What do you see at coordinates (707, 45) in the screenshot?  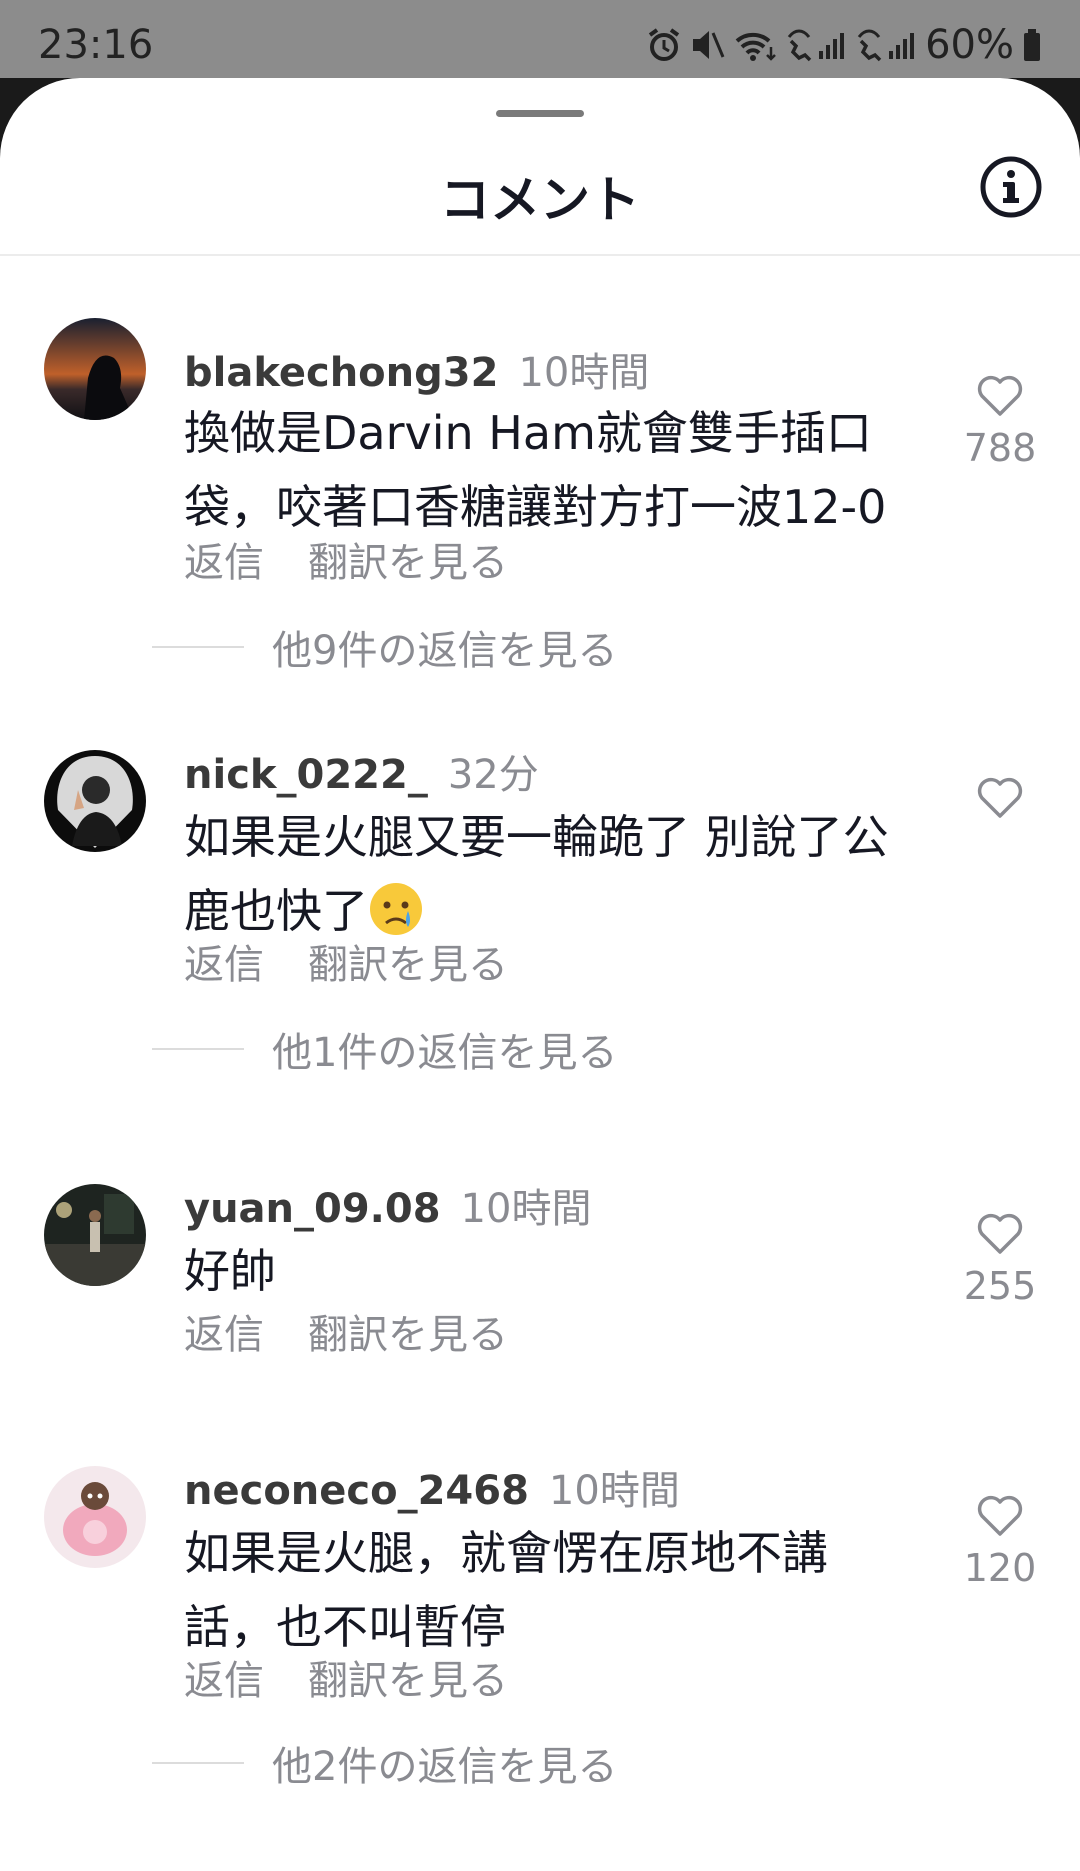 I see `mute-icon` at bounding box center [707, 45].